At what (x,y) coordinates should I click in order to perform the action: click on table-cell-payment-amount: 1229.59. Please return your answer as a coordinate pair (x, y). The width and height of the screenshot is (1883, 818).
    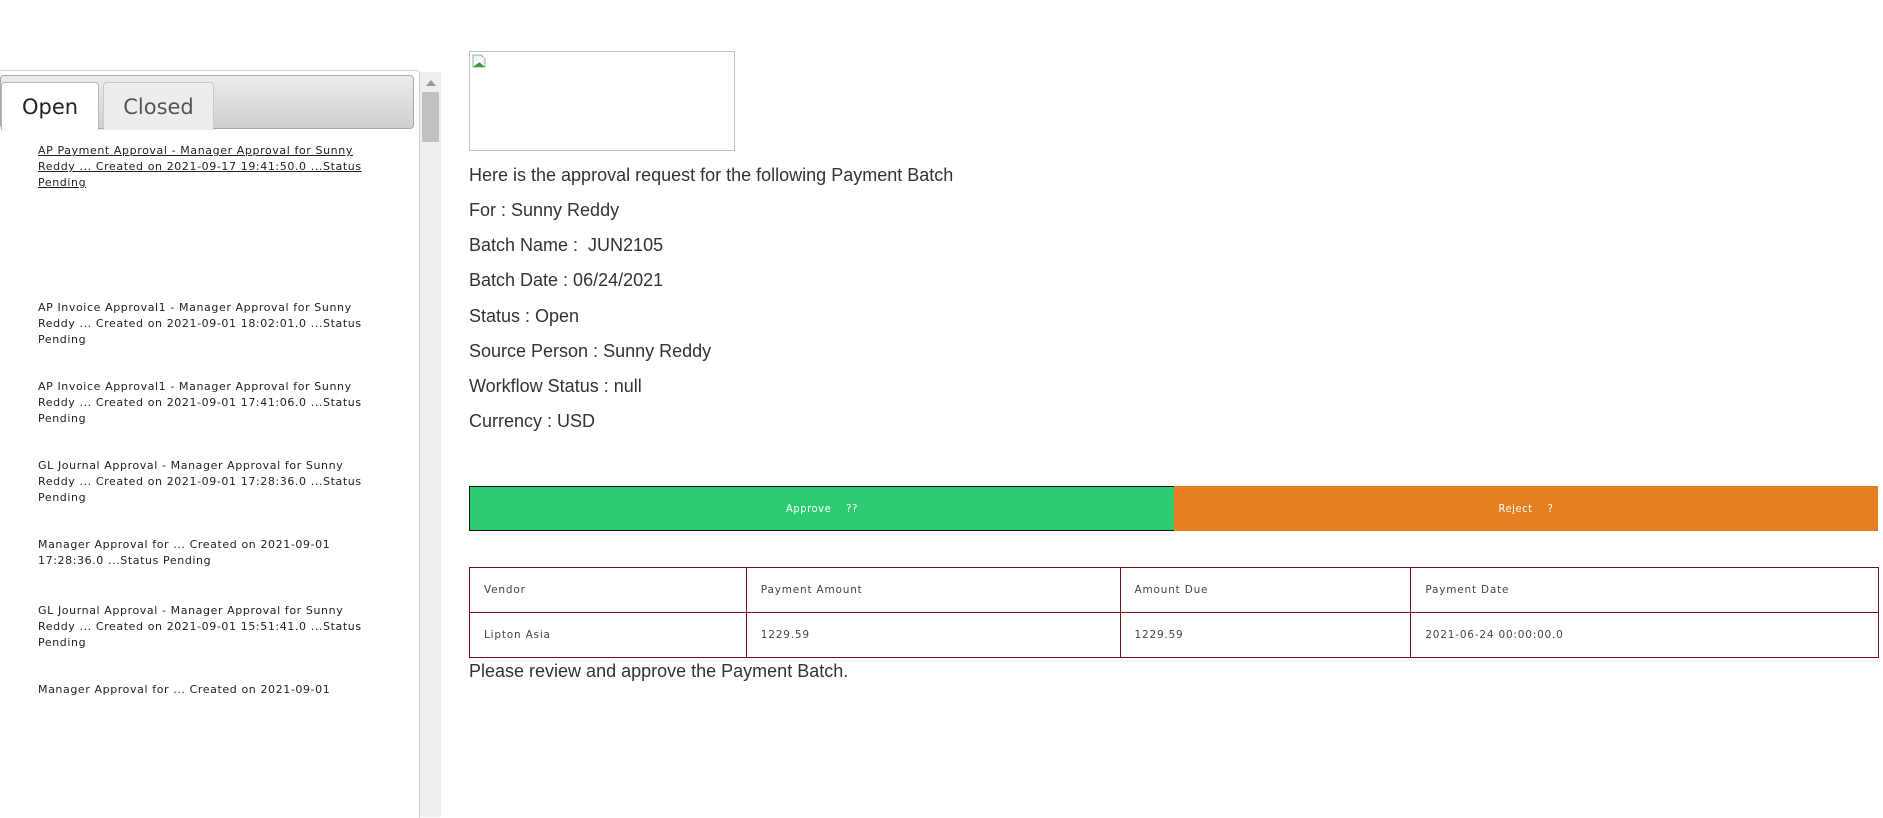
    Looking at the image, I should click on (933, 635).